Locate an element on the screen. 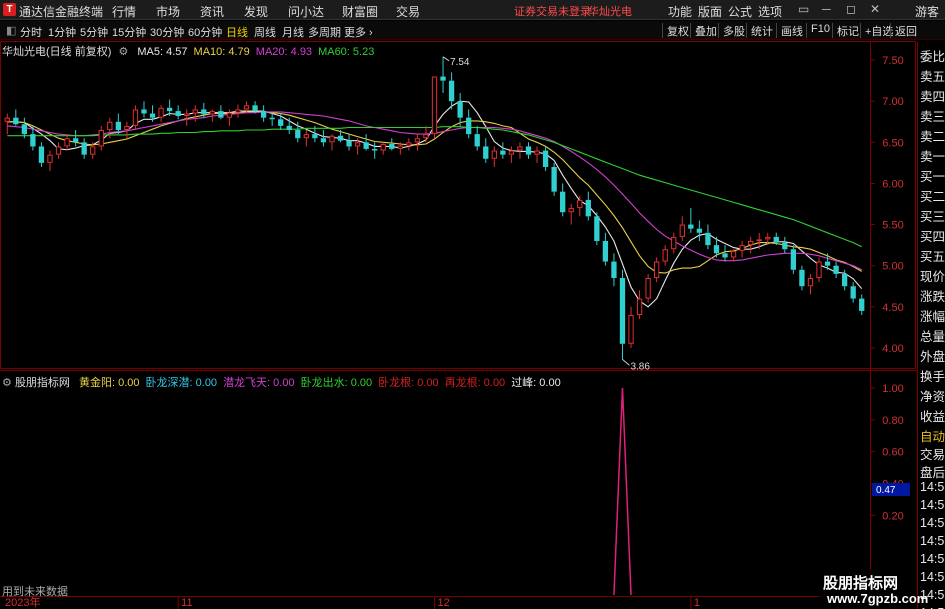  menu-faxian: 发现 is located at coordinates (256, 11).